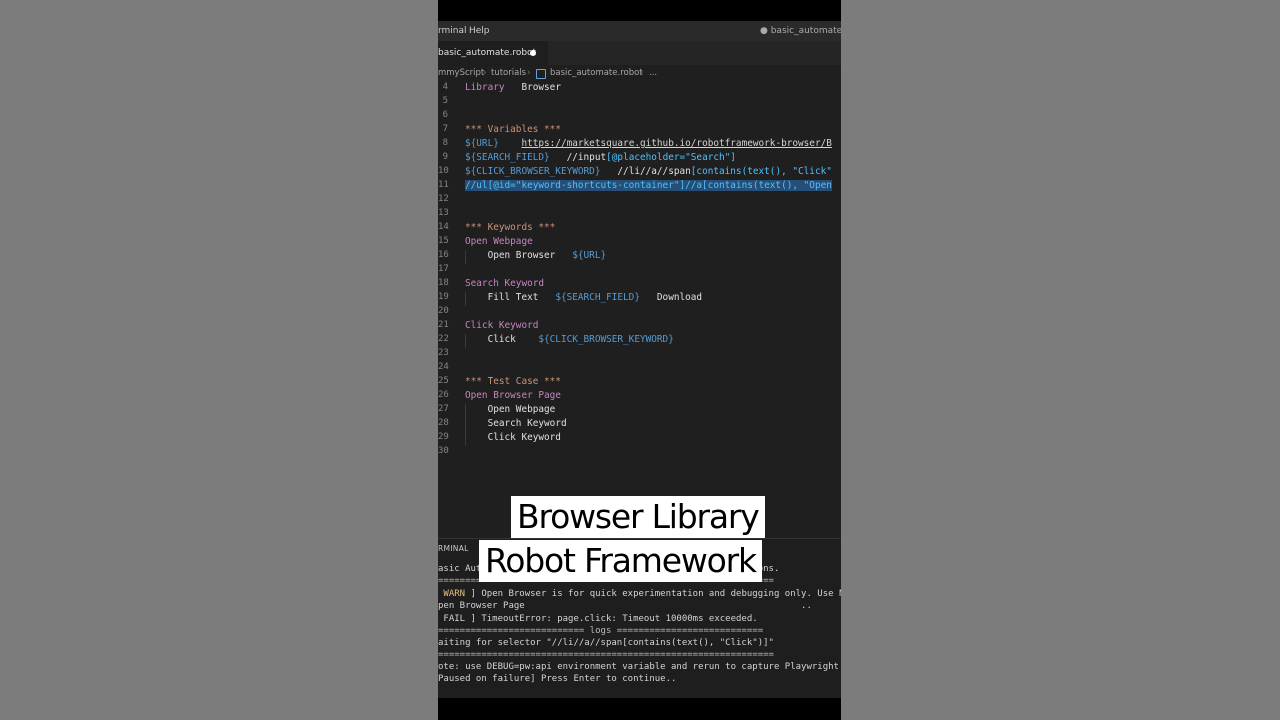 This screenshot has width=1280, height=720. What do you see at coordinates (445, 157) in the screenshot?
I see `line-number: 9` at bounding box center [445, 157].